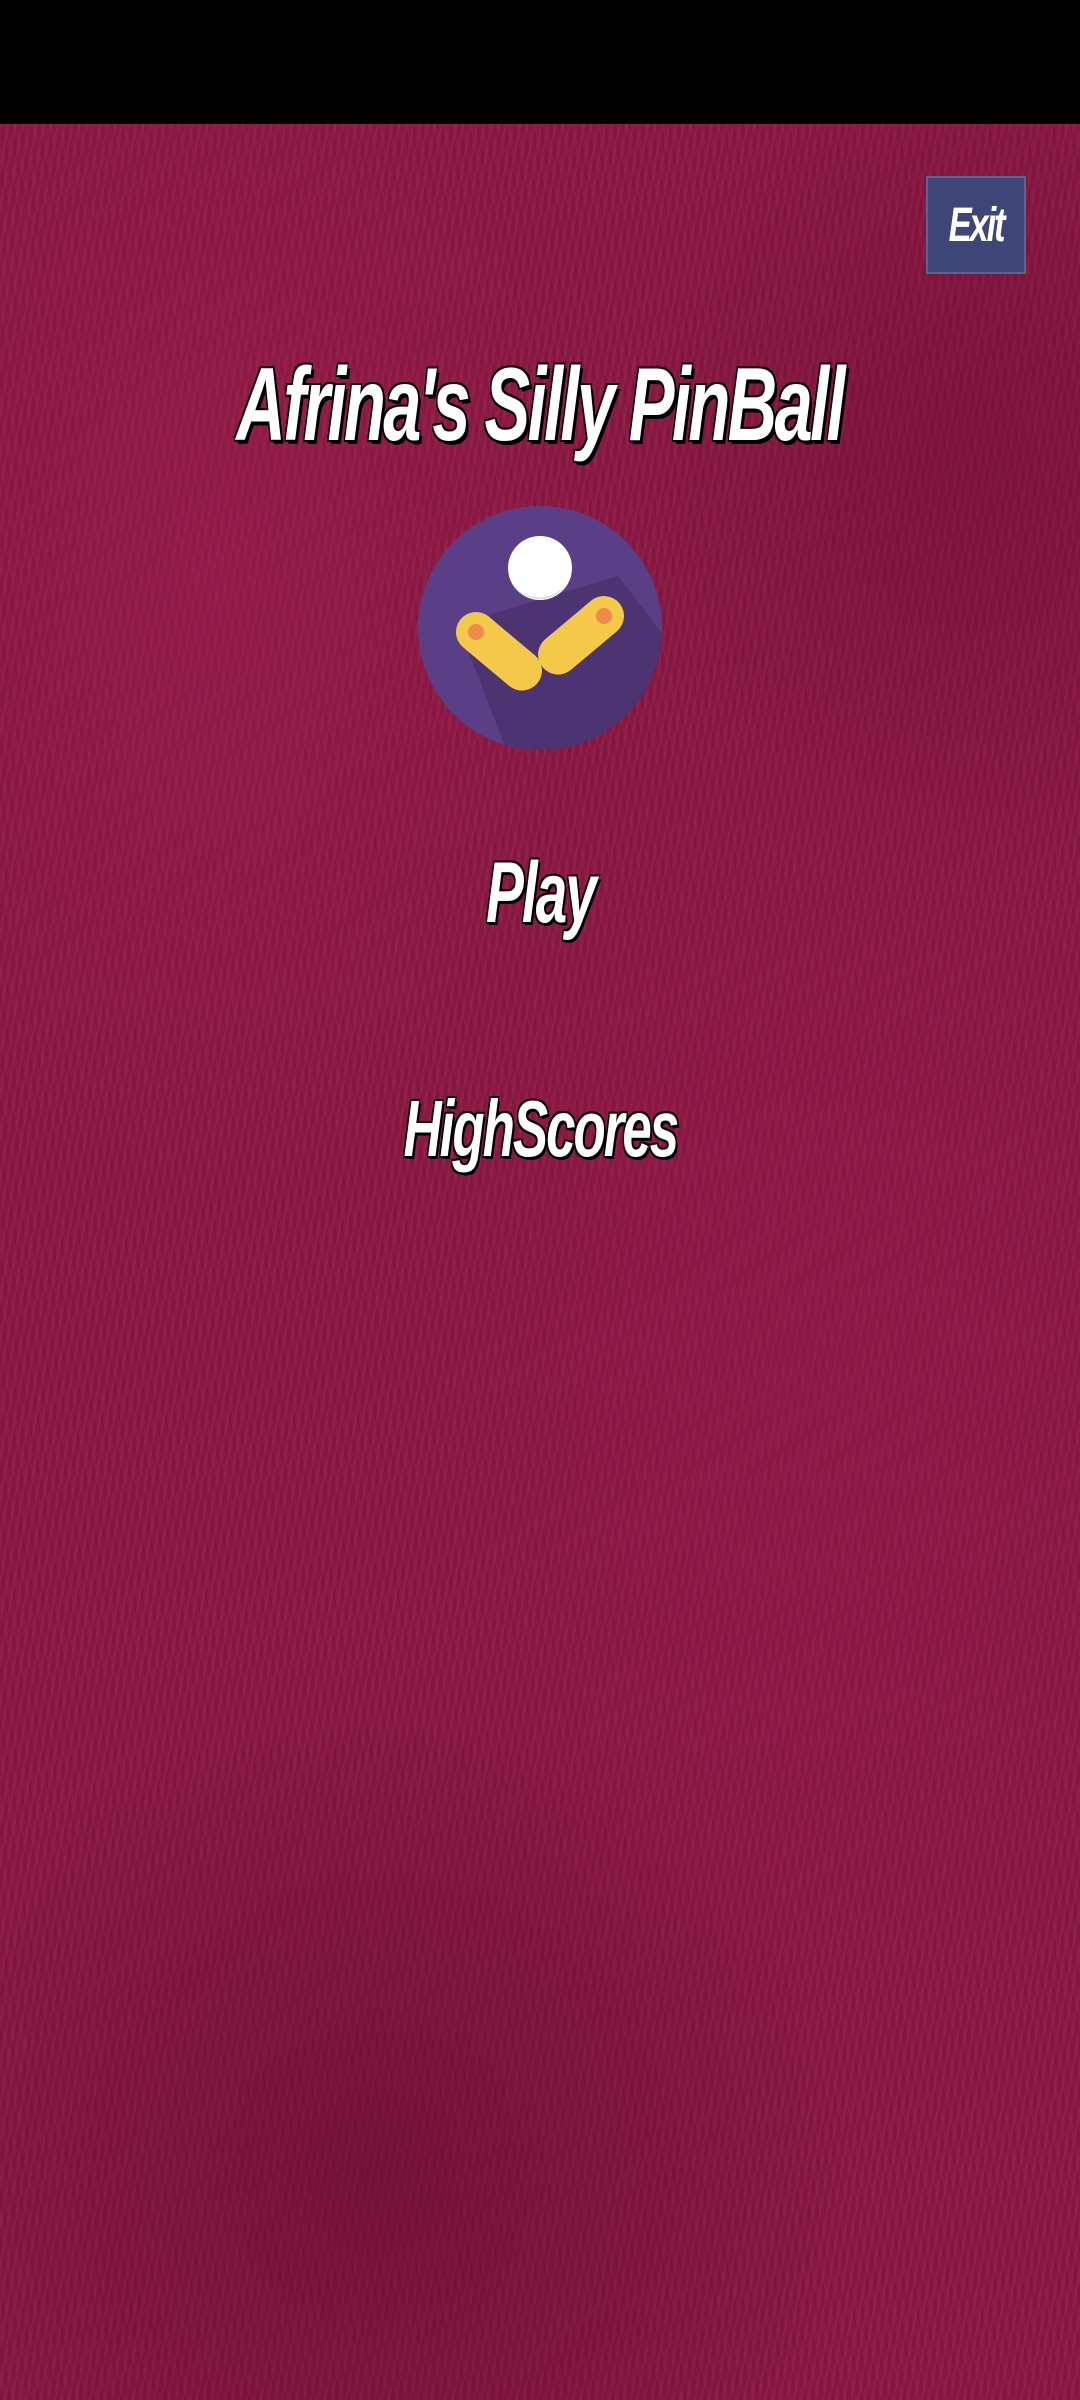  What do you see at coordinates (540, 568) in the screenshot?
I see `logo-ball` at bounding box center [540, 568].